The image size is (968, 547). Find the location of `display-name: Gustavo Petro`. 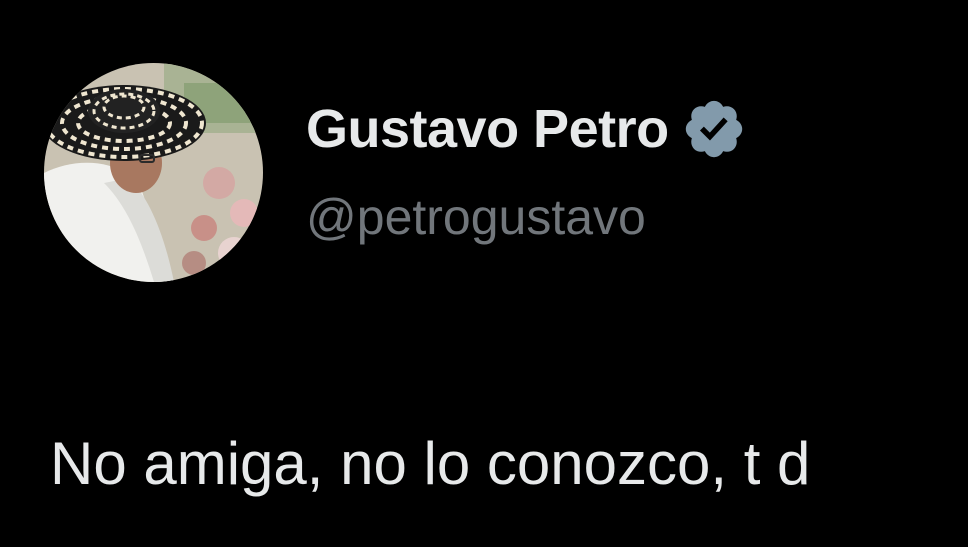

display-name: Gustavo Petro is located at coordinates (487, 129).